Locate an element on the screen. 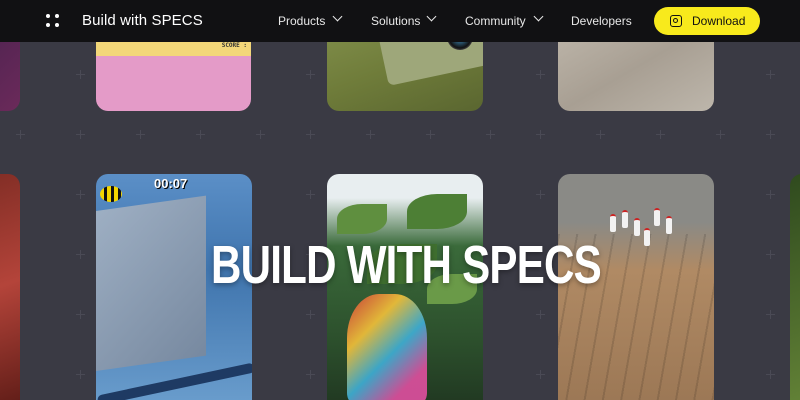  brand-name: Build with SPECS is located at coordinates (142, 20).